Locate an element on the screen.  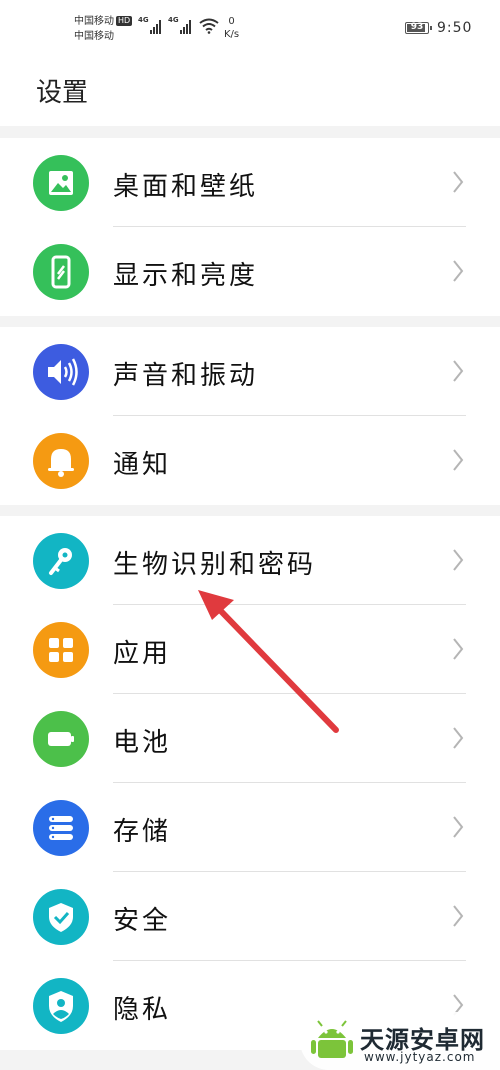
clock: 9:50 is located at coordinates (455, 28).